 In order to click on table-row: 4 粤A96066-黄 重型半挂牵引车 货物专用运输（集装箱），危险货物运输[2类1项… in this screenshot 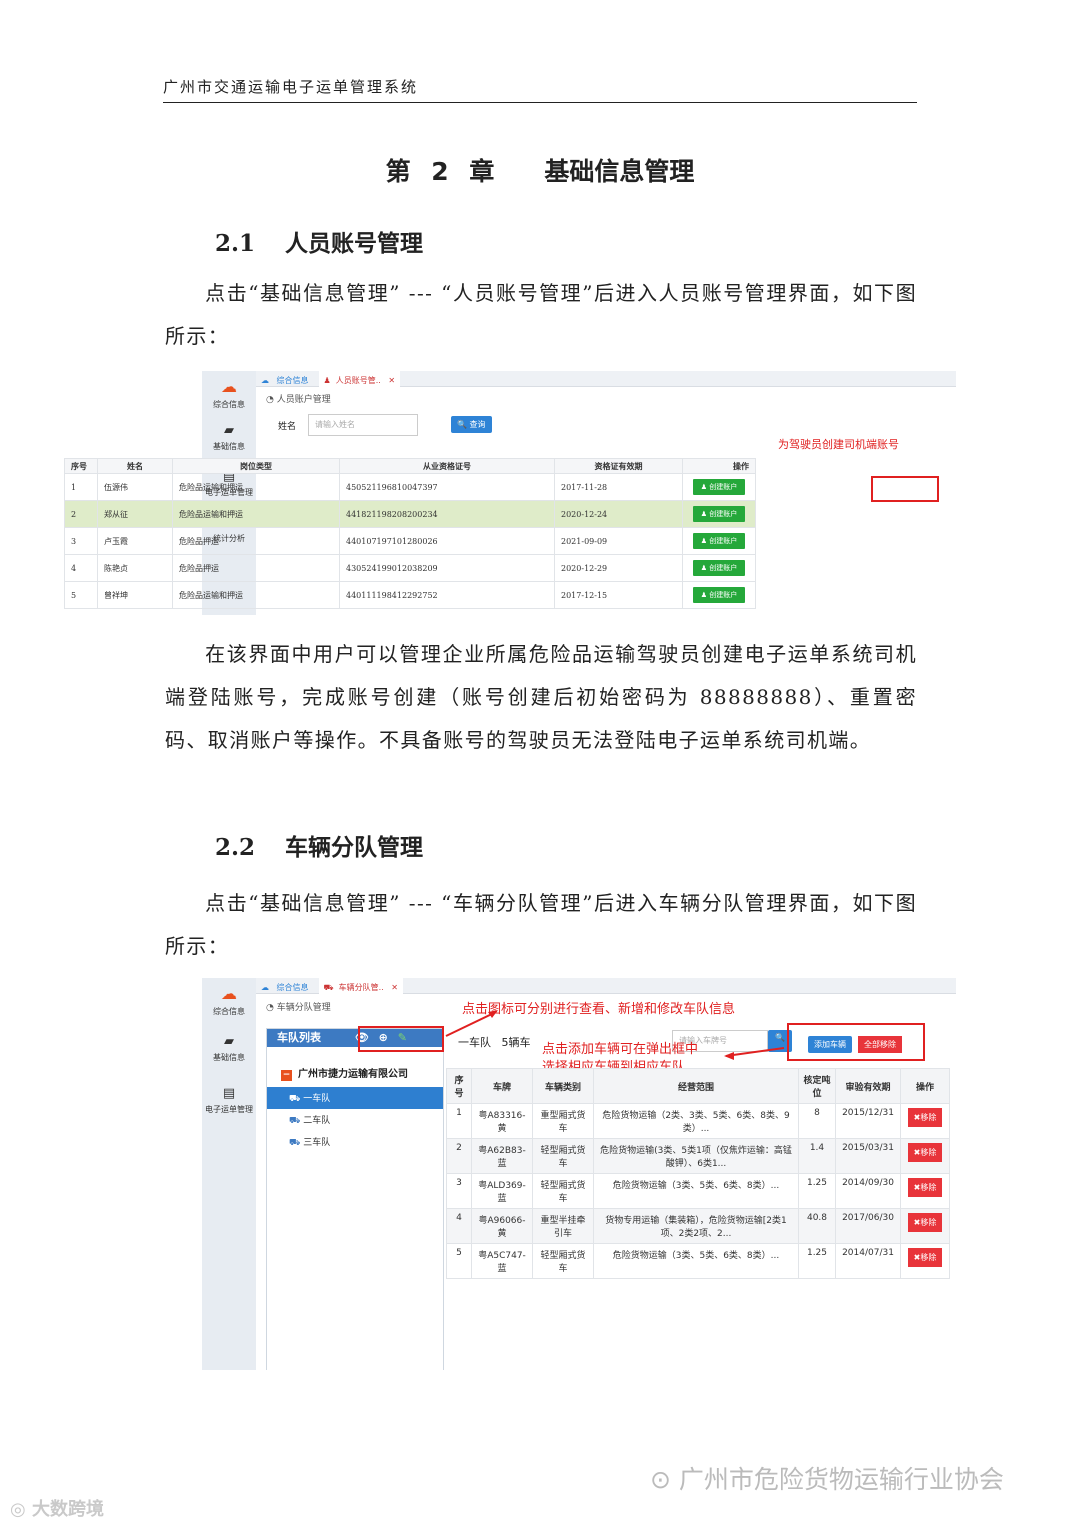, I will do `click(698, 1226)`.